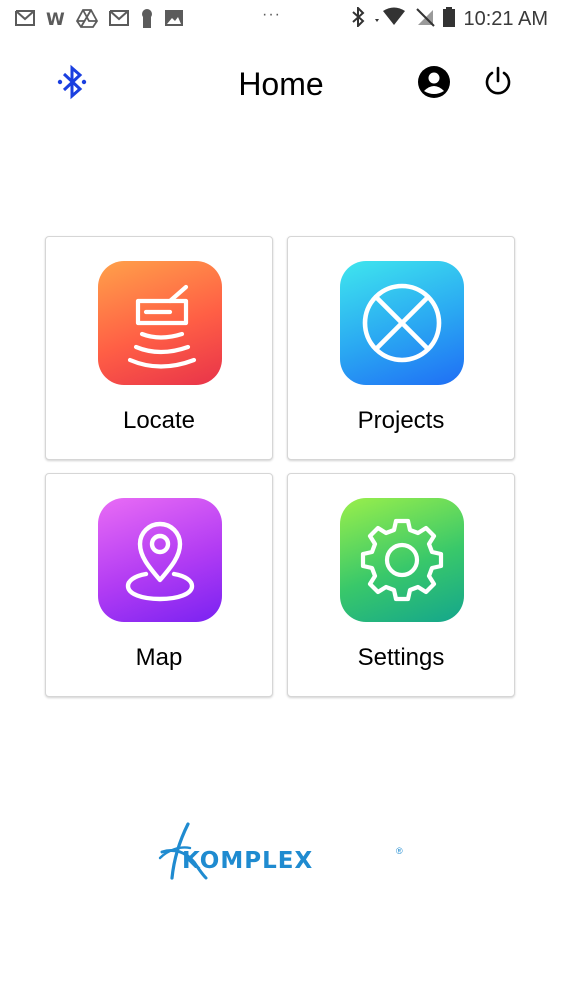  I want to click on bluetooth-icon, so click(358, 18).